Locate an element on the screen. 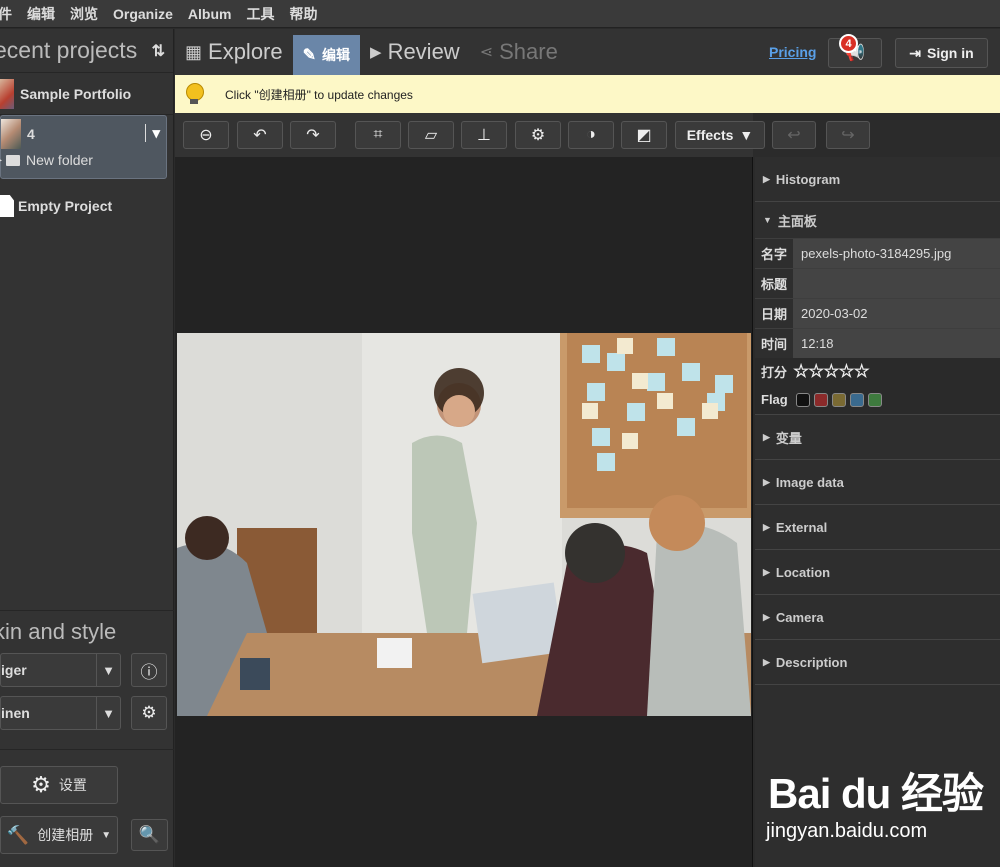 This screenshot has height=867, width=1000. straighten-button: ▱ is located at coordinates (431, 135).